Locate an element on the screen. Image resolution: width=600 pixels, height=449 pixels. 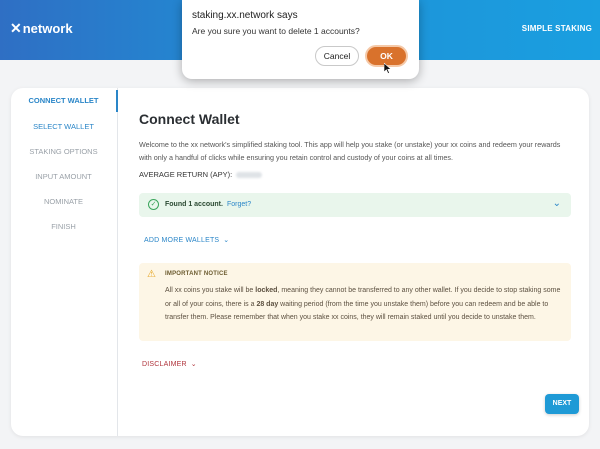
page-title: Connect Wallet is located at coordinates (189, 119).